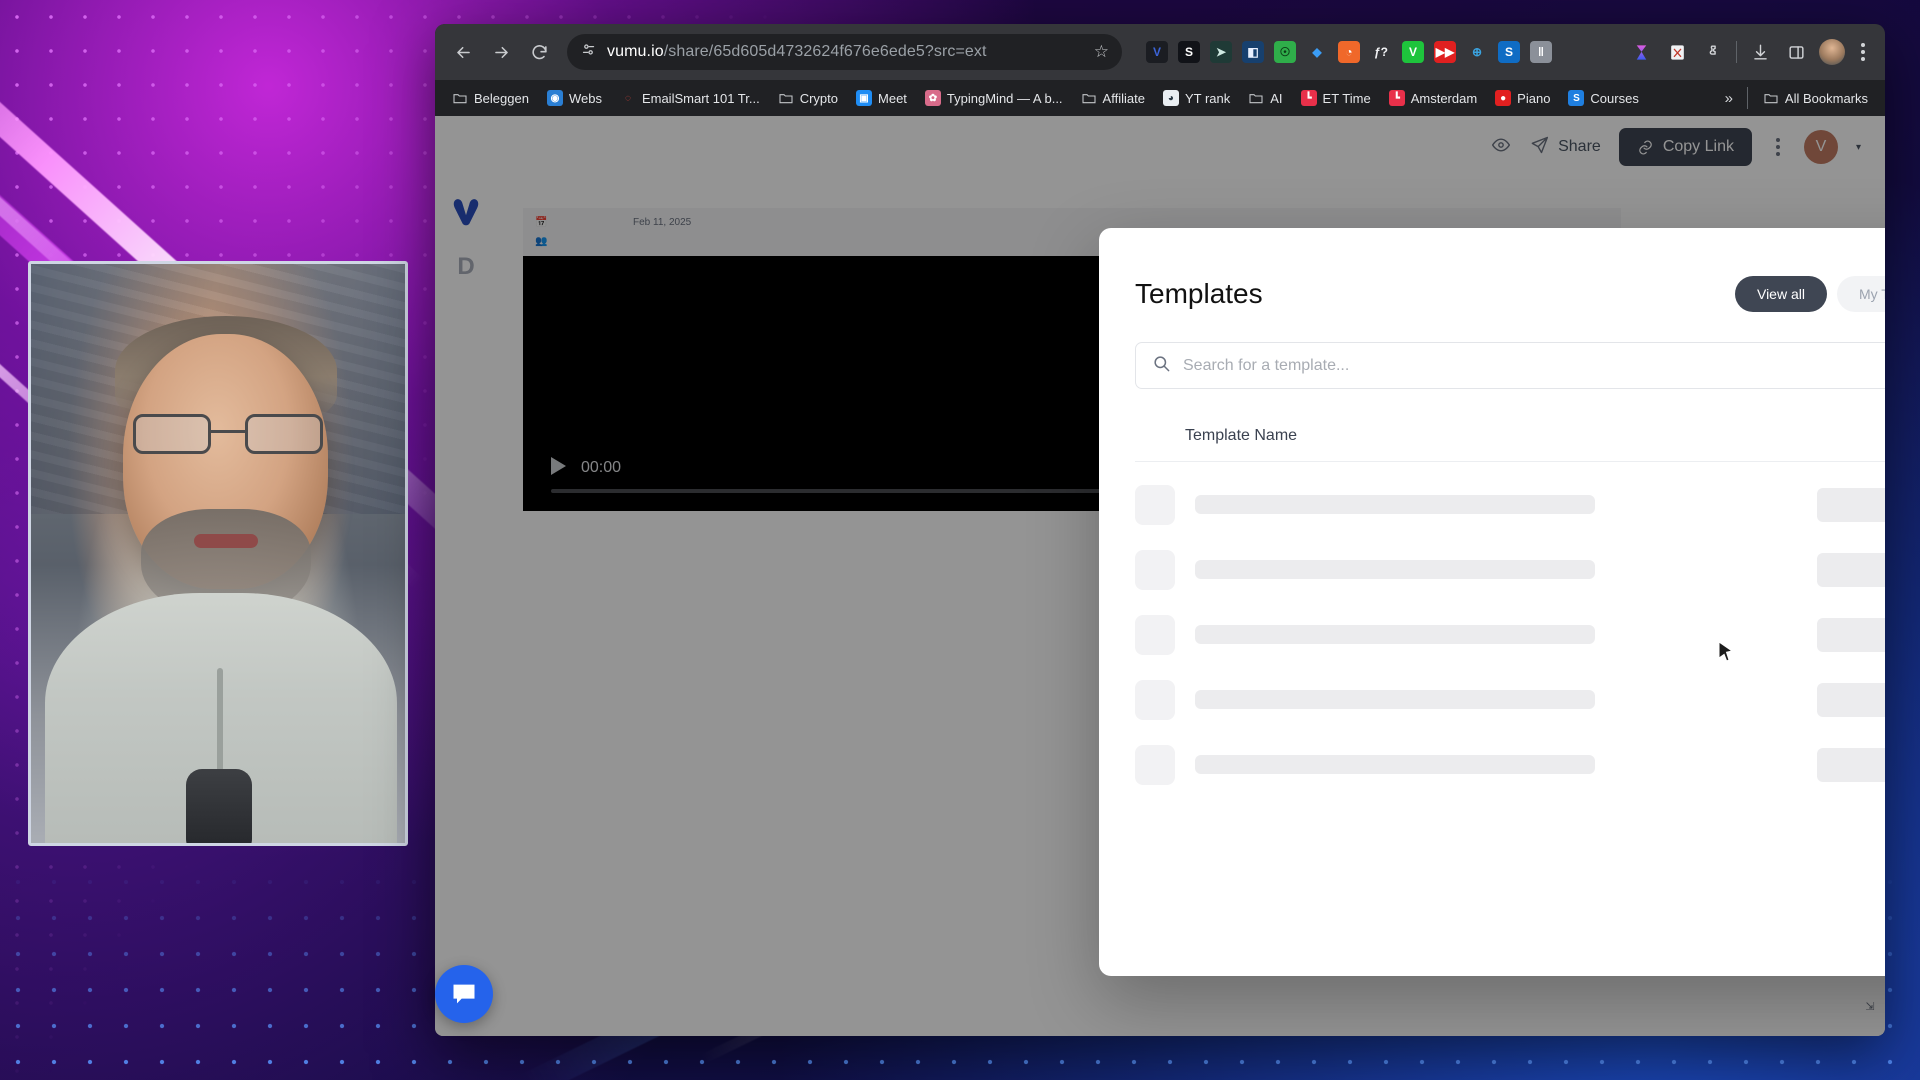 The height and width of the screenshot is (1080, 1920). What do you see at coordinates (585, 98) in the screenshot?
I see `bookmark-label: Webs` at bounding box center [585, 98].